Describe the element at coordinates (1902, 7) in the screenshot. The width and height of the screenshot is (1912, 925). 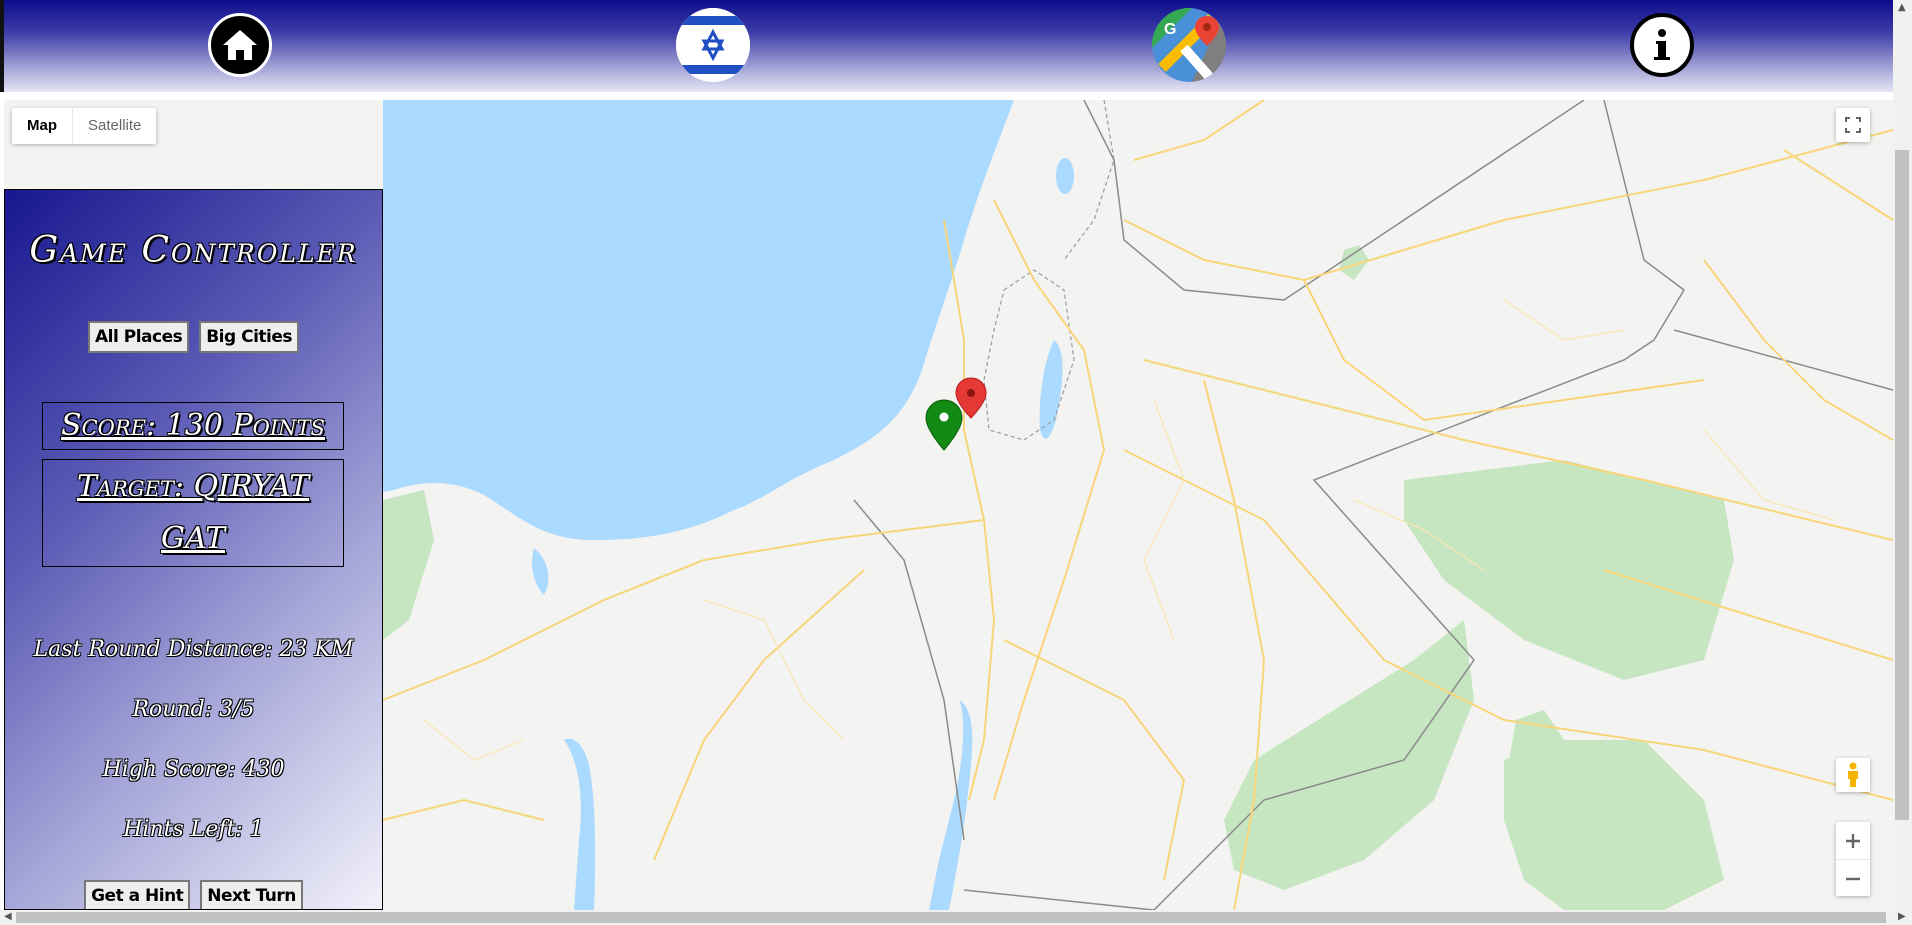
I see `scroll-up-icon: ▲` at that location.